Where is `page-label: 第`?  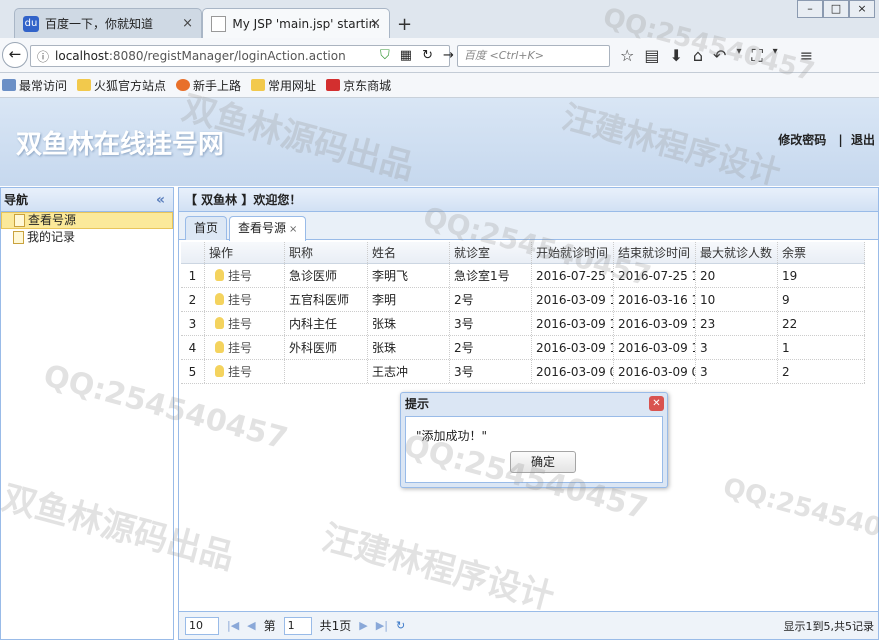 page-label: 第 is located at coordinates (269, 626).